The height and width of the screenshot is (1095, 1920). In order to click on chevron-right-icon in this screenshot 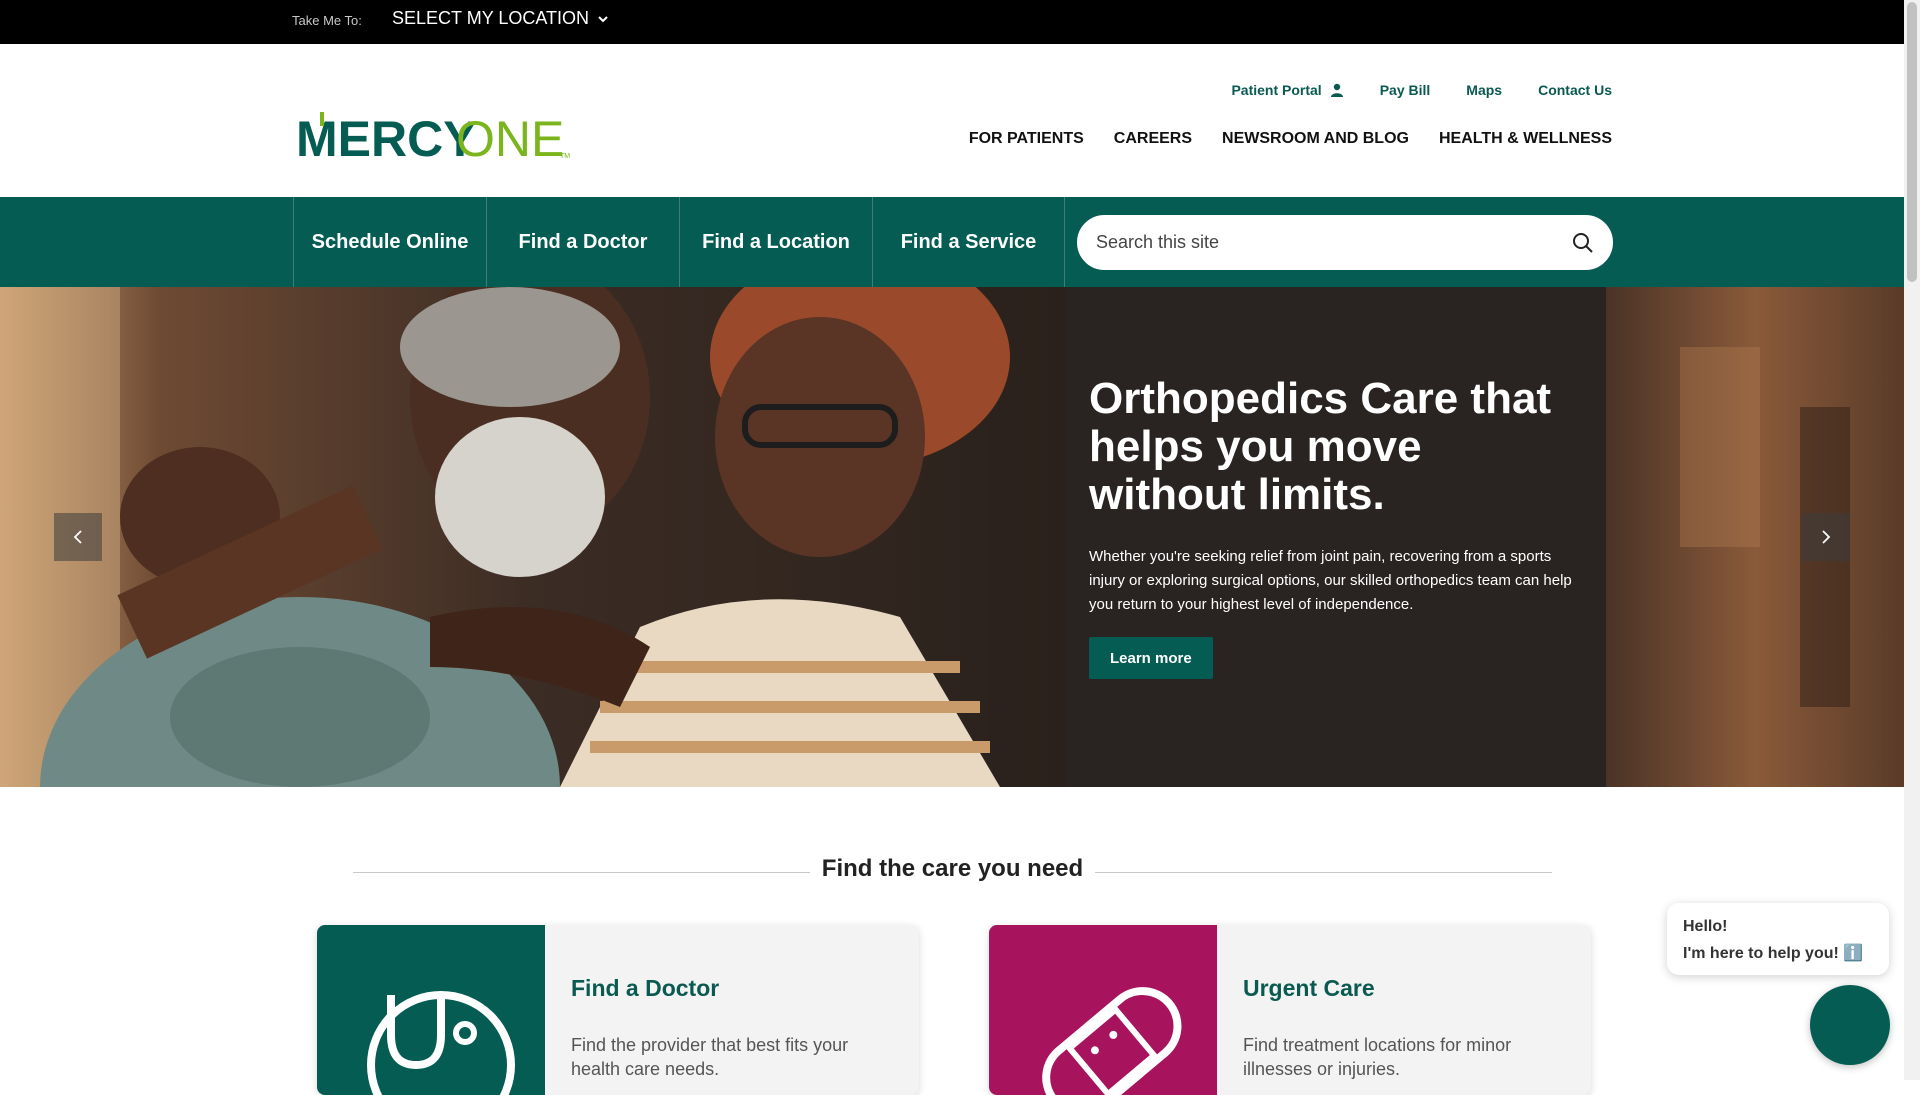, I will do `click(1826, 537)`.